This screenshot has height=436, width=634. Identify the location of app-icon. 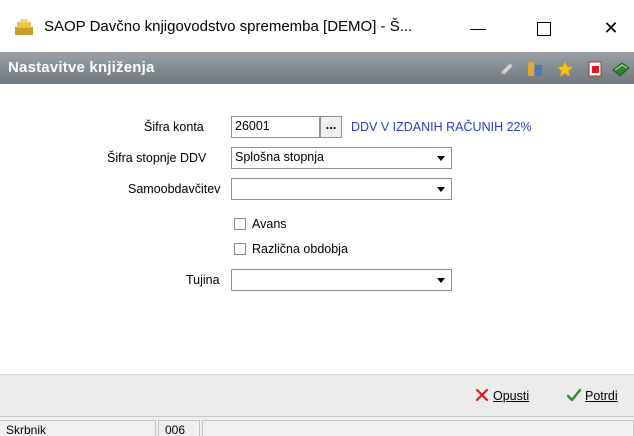
(24, 27).